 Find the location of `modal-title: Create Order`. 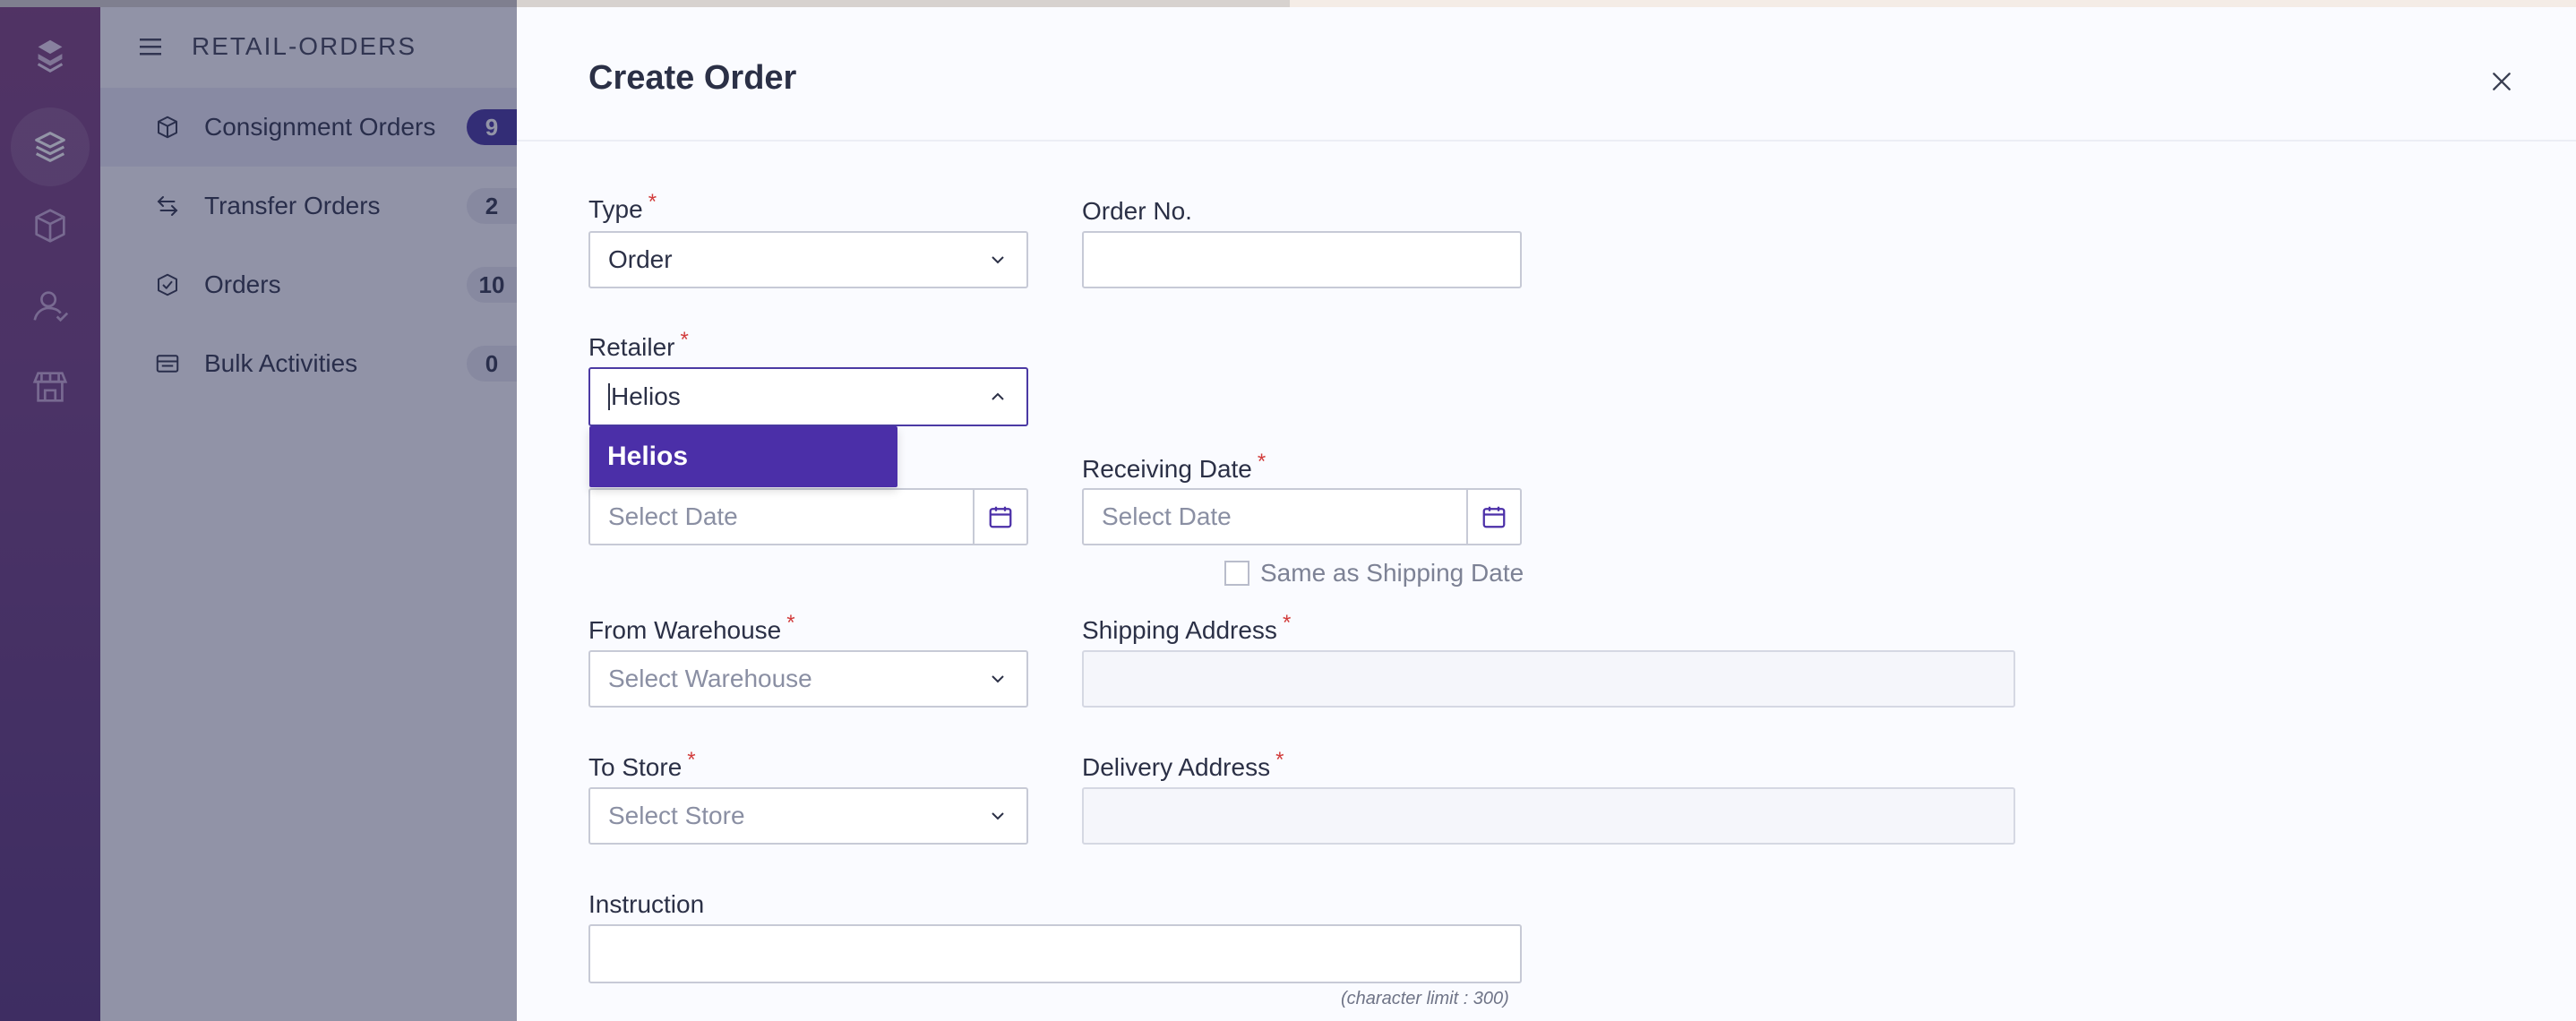

modal-title: Create Order is located at coordinates (692, 78).